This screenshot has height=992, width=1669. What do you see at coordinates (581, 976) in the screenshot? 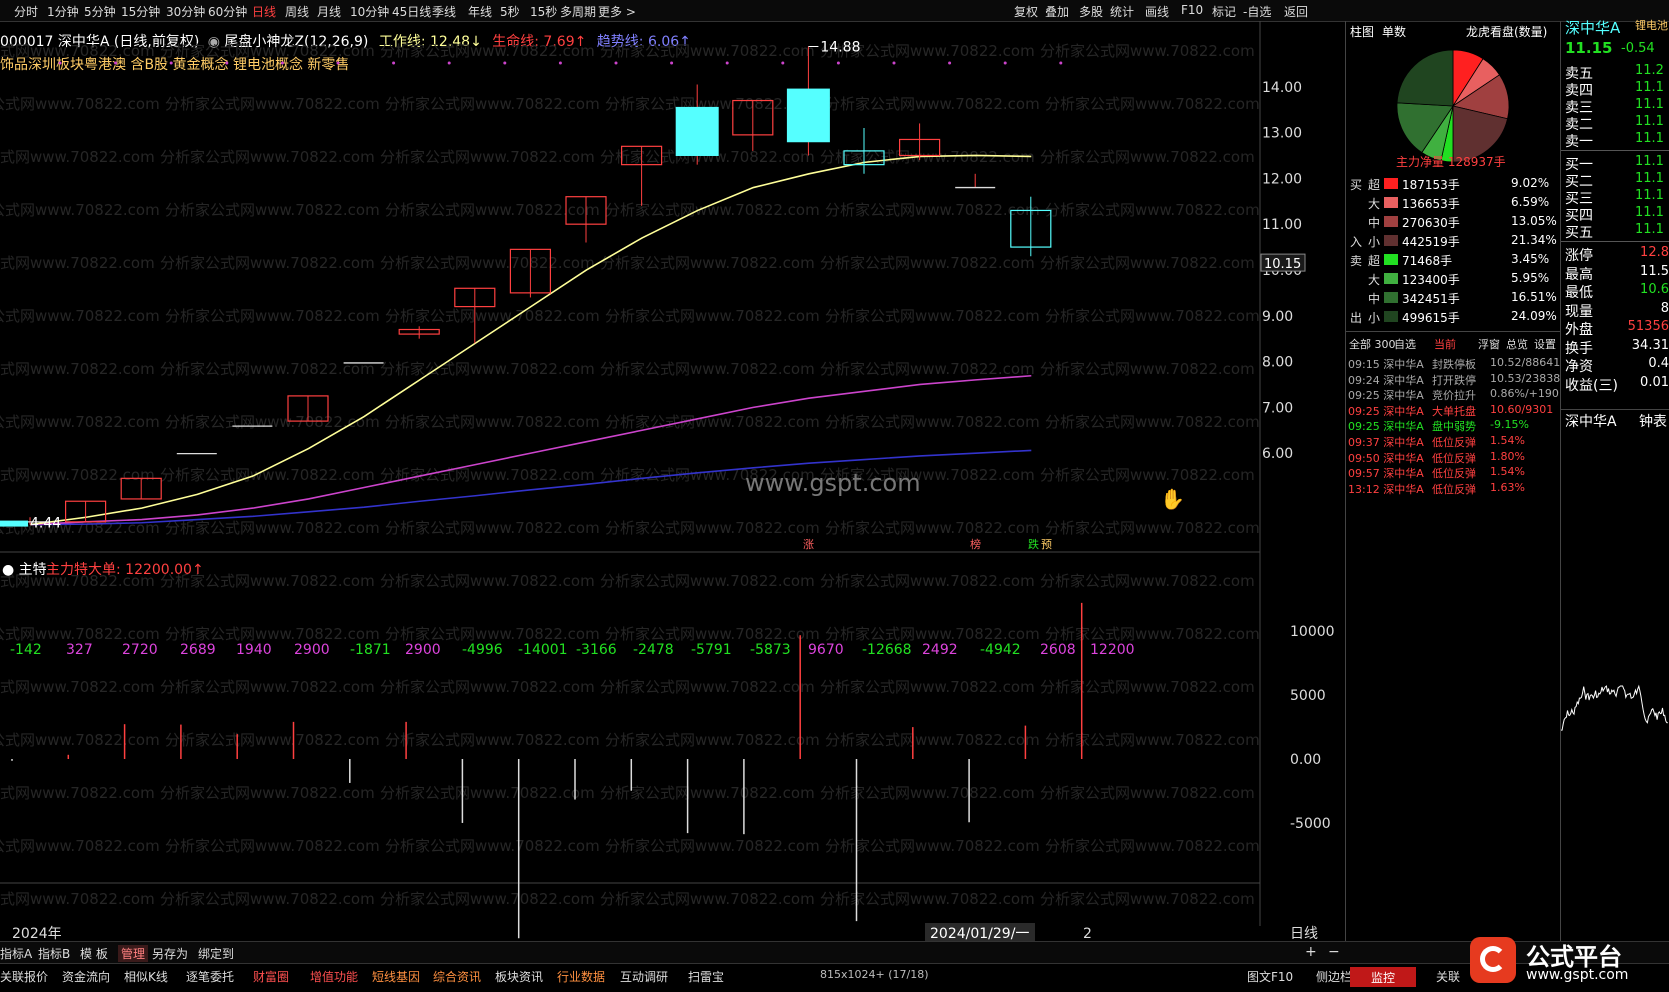
I see `function-tab-9: 行业数据` at bounding box center [581, 976].